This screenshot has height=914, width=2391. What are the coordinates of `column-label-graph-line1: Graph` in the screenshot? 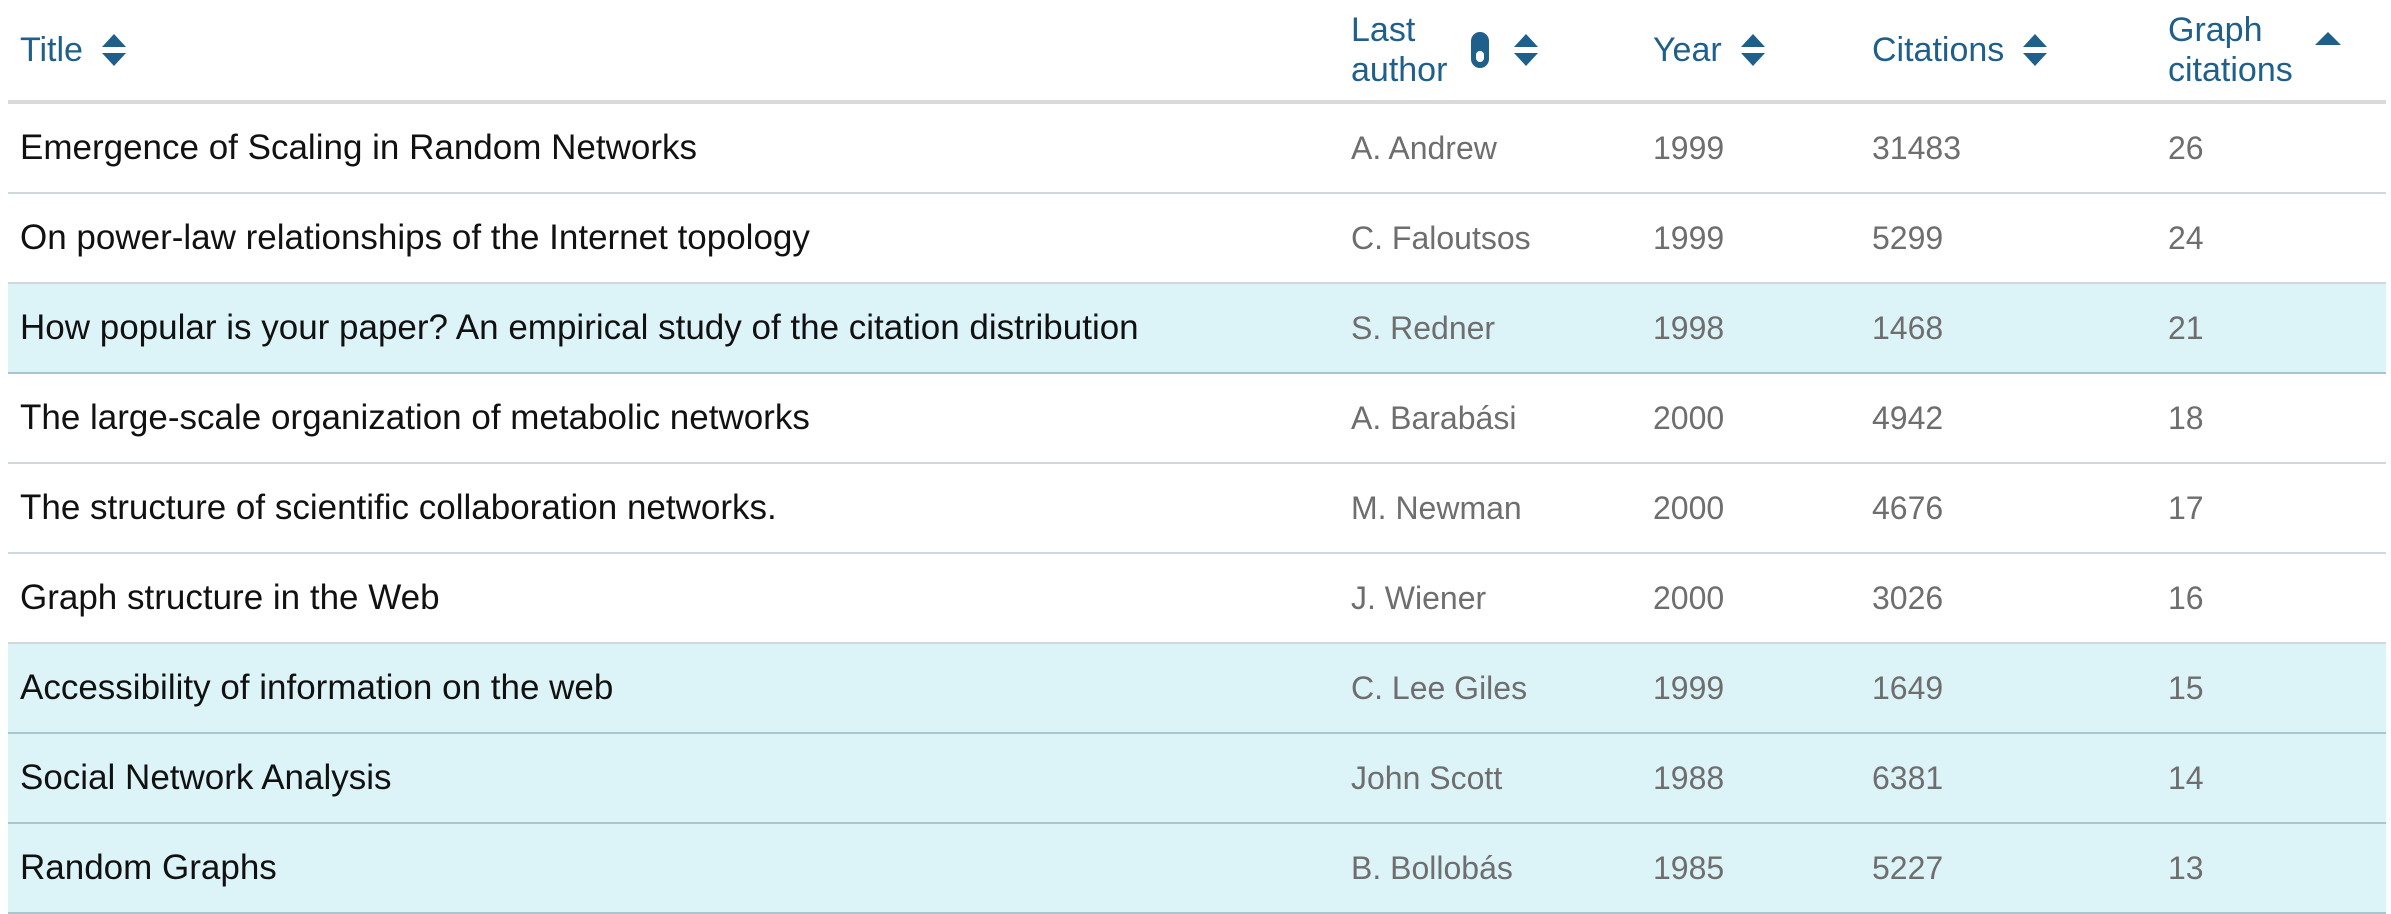 It's located at (2215, 30).